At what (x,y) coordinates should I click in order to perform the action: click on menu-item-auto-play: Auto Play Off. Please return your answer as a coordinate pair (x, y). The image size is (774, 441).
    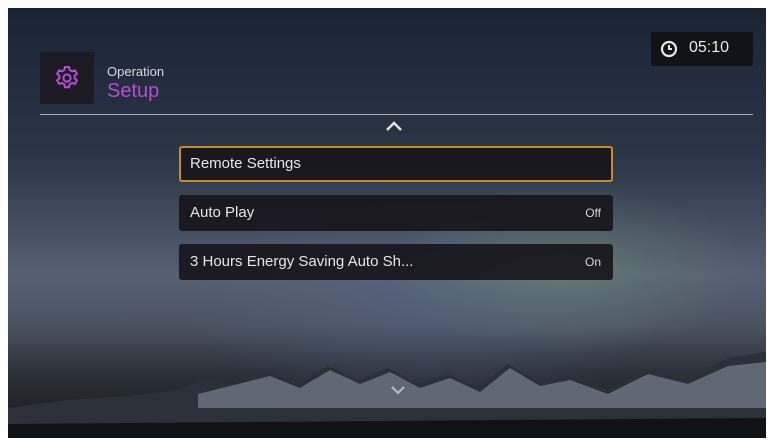
    Looking at the image, I should click on (396, 213).